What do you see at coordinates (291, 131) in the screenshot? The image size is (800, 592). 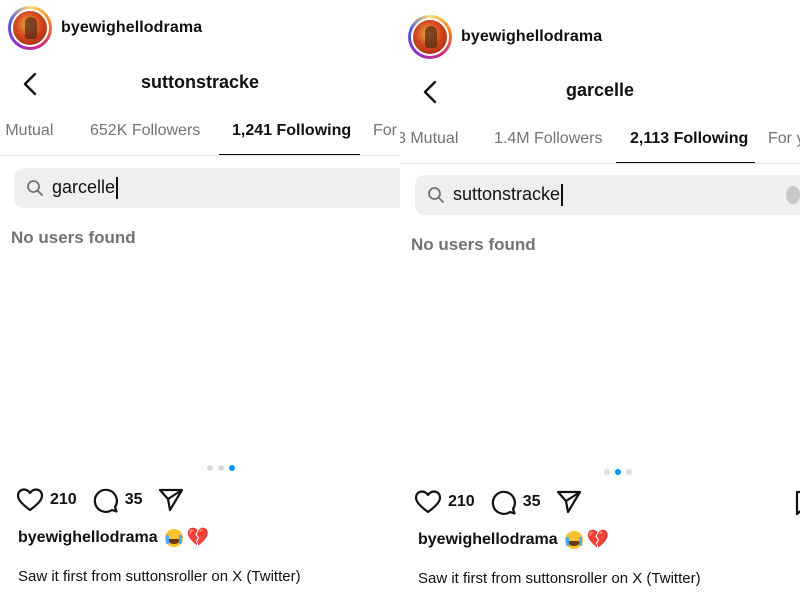 I see `tab-following: 1,241 Following` at bounding box center [291, 131].